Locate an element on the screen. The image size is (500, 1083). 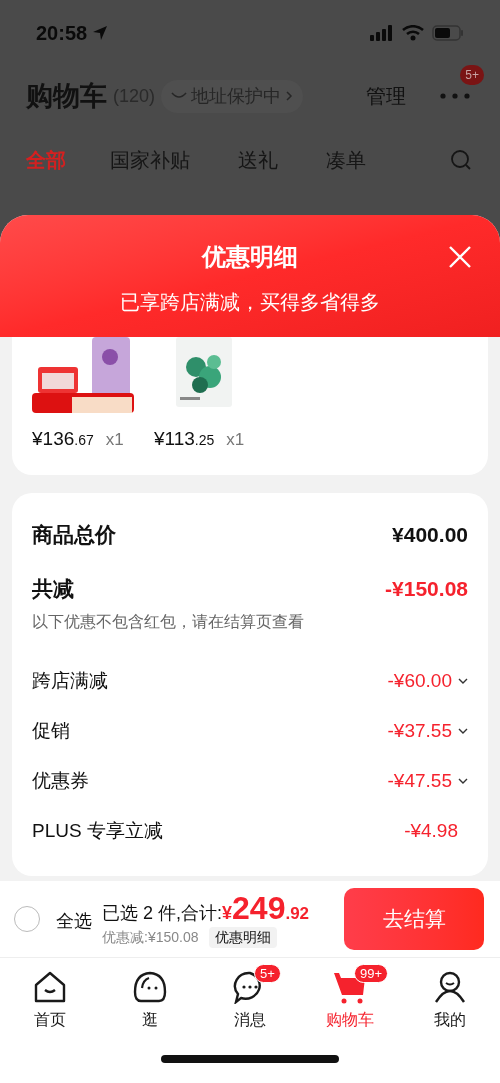
notification-badge: 99+ is located at coordinates (371, 973).